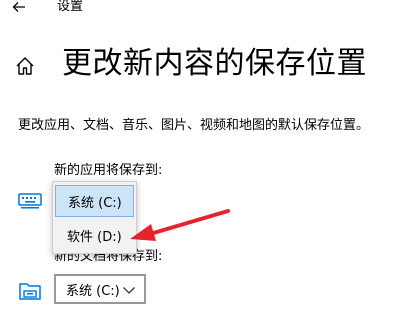  I want to click on back-arrow-icon, so click(18, 7).